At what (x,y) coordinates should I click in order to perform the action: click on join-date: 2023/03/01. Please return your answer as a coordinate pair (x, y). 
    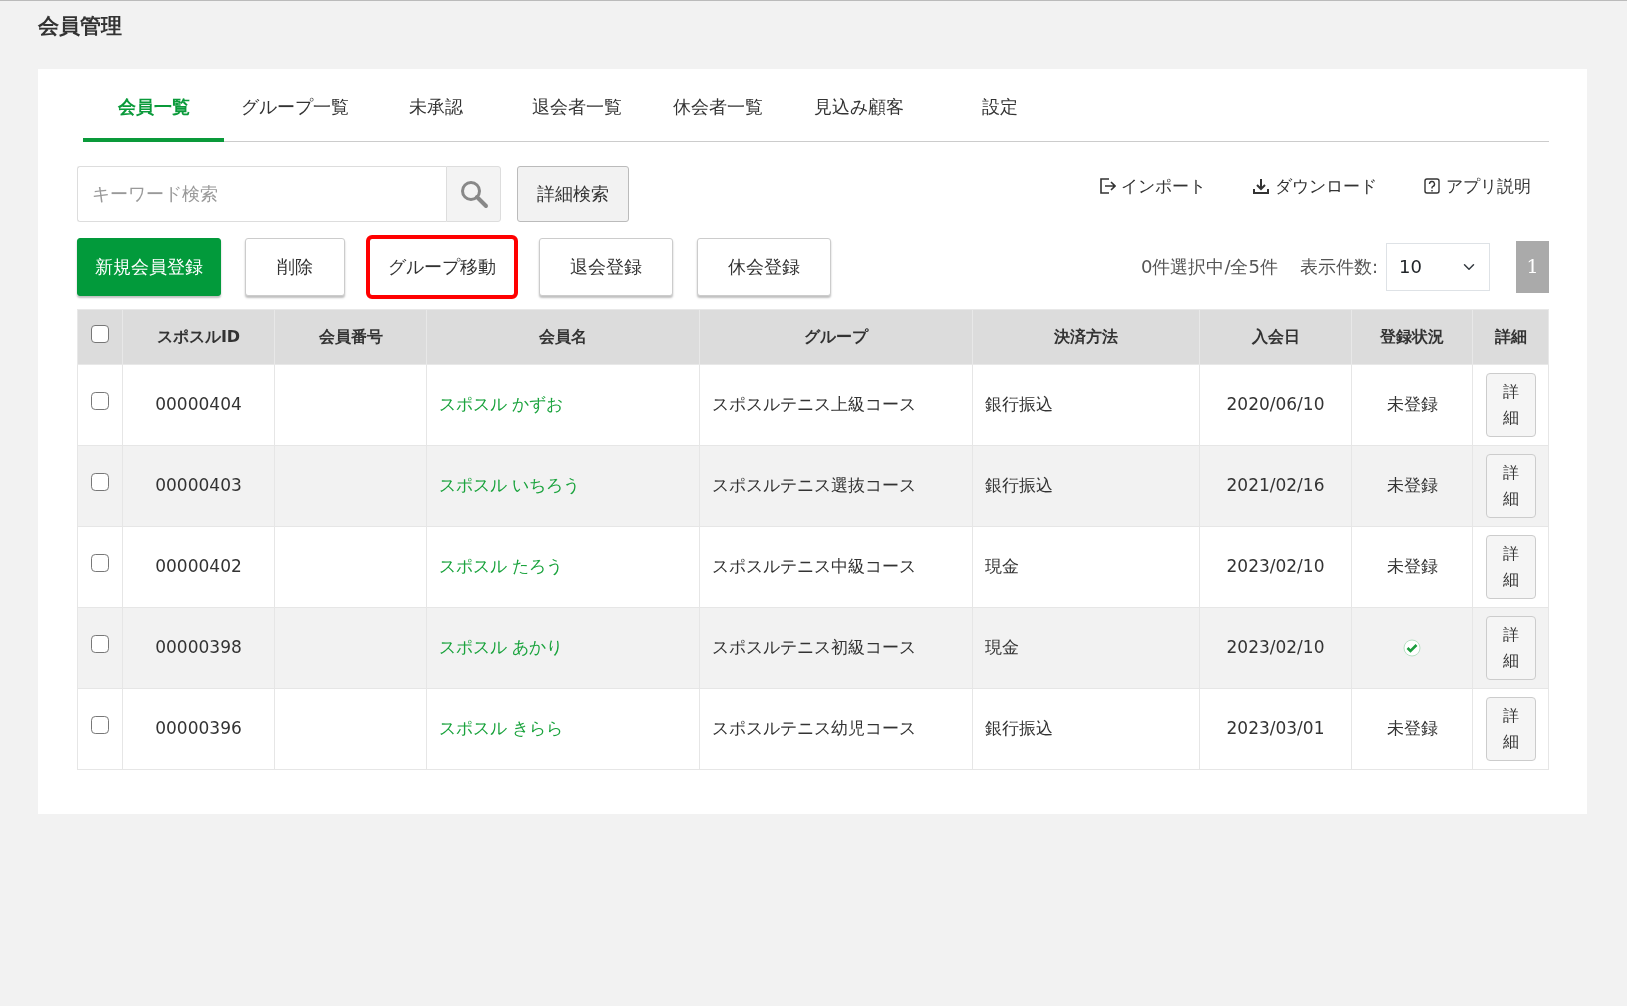
    Looking at the image, I should click on (1275, 727).